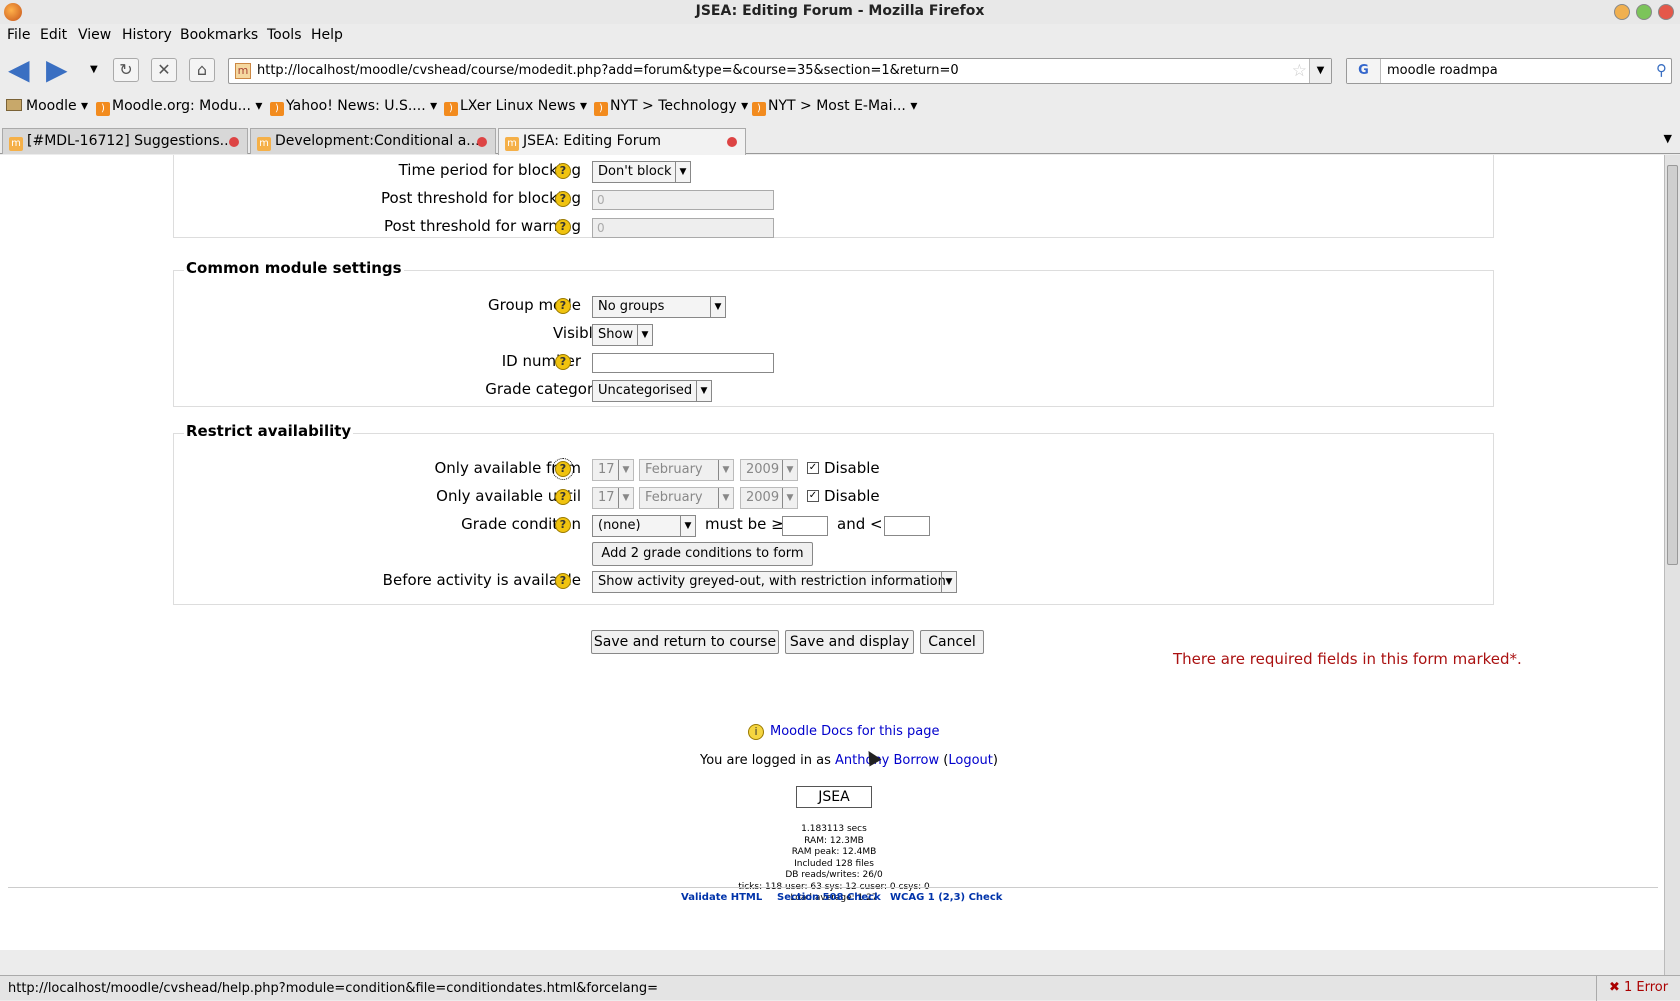 The image size is (1680, 1001). I want to click on grade-condition-select: (none) ▼, so click(644, 526).